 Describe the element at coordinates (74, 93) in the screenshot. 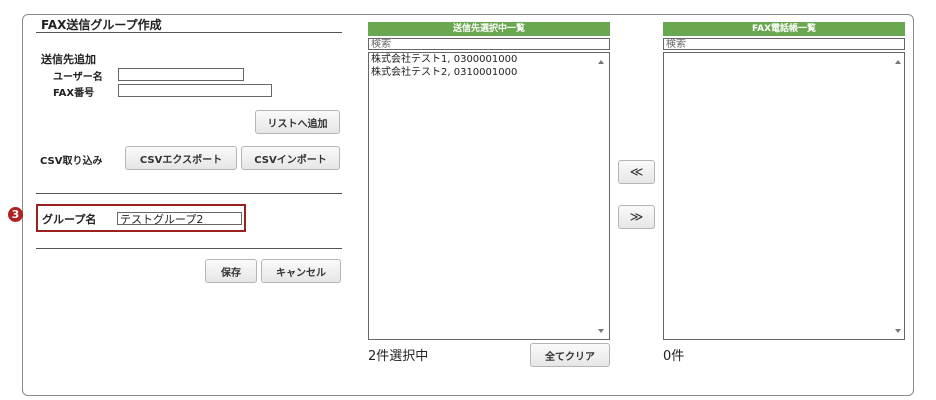

I see `fax-number-label: FAX番号` at that location.